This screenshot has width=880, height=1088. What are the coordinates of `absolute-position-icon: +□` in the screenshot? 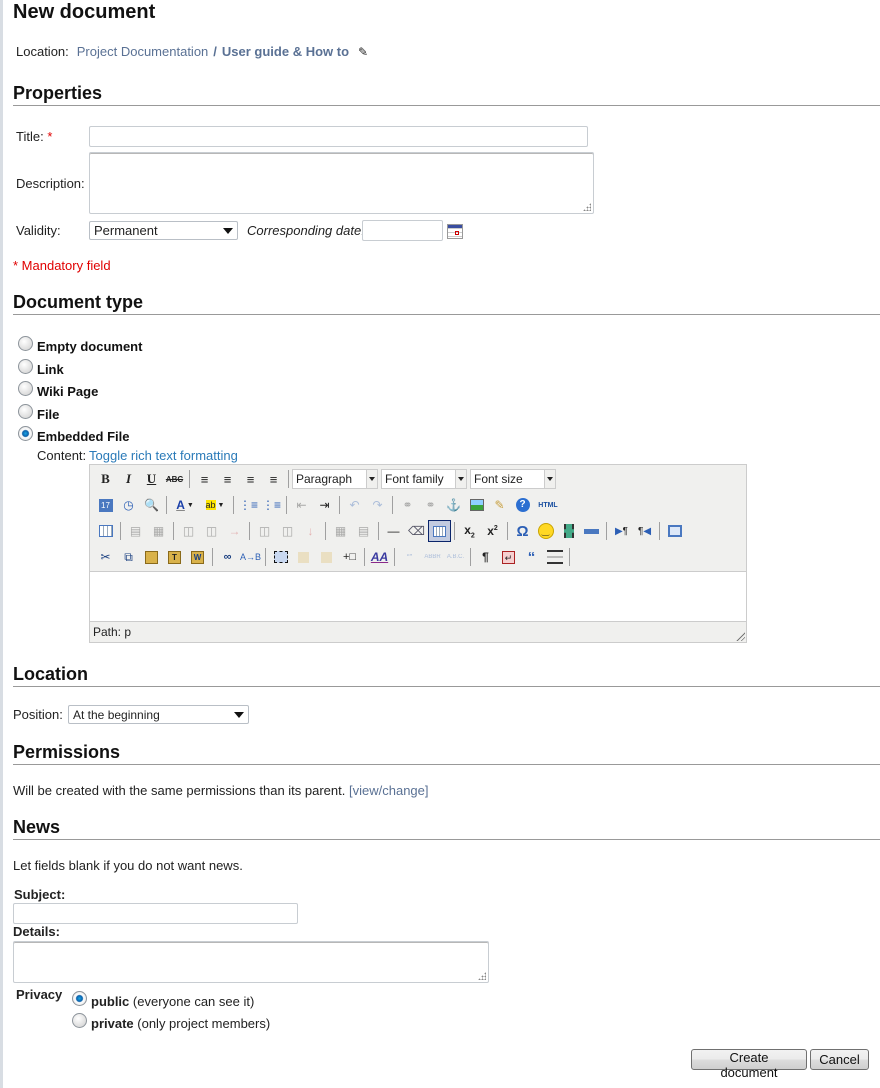 It's located at (349, 557).